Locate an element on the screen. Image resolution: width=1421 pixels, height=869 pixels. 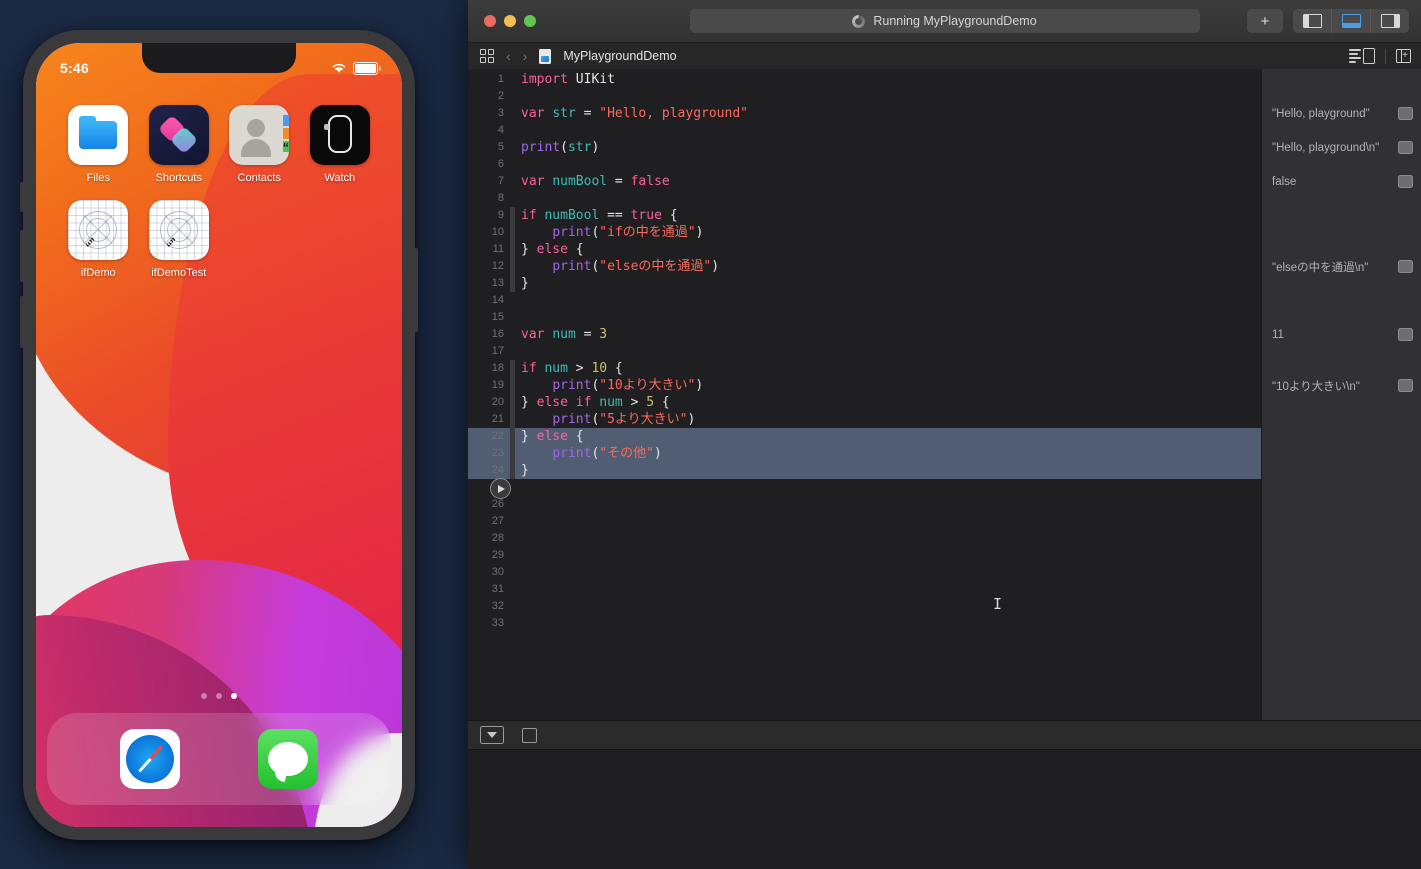
code-line: 15 is located at coordinates (864, 317).